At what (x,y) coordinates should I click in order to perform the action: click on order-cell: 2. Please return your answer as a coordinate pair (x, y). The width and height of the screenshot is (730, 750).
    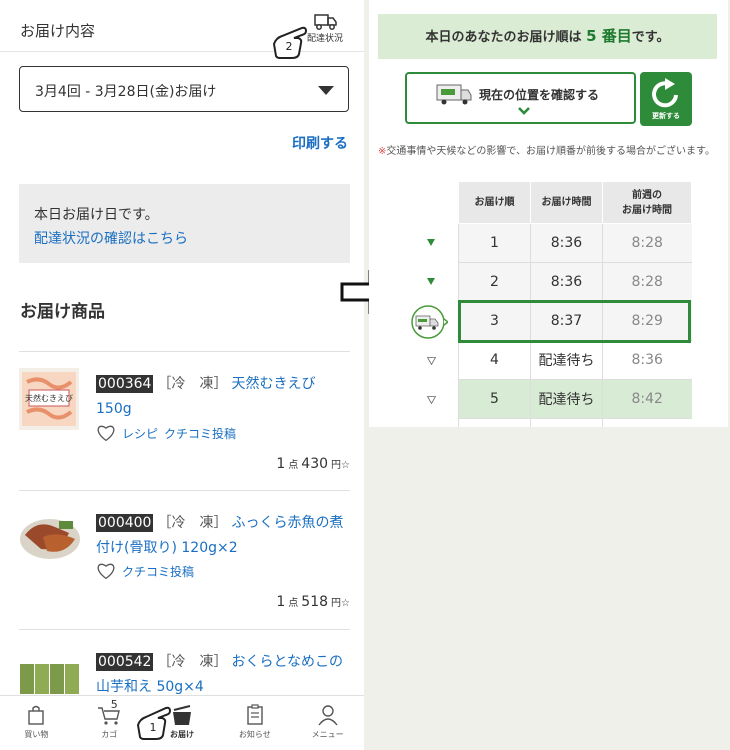
    Looking at the image, I should click on (494, 282).